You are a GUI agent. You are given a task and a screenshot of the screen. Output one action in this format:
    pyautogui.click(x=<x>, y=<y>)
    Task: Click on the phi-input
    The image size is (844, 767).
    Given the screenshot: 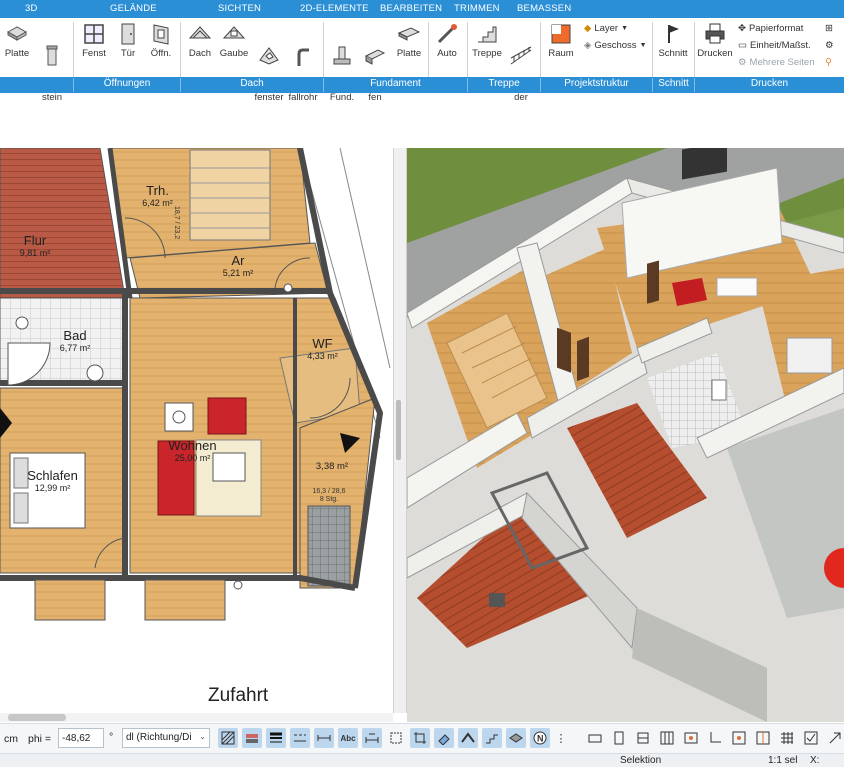 What is the action you would take?
    pyautogui.click(x=81, y=738)
    